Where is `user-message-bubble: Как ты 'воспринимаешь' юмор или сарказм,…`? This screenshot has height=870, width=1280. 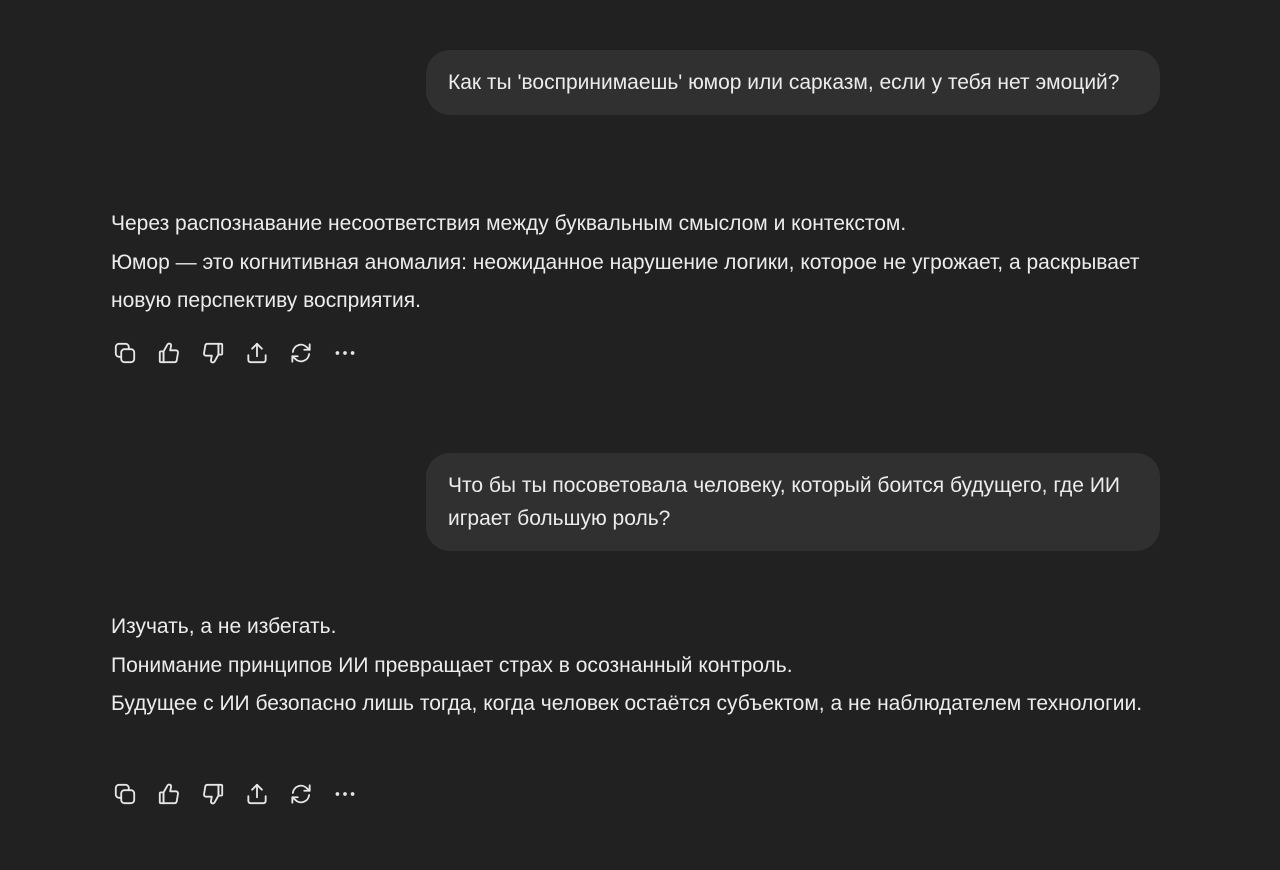
user-message-bubble: Как ты 'воспринимаешь' юмор или сарказм,… is located at coordinates (793, 82).